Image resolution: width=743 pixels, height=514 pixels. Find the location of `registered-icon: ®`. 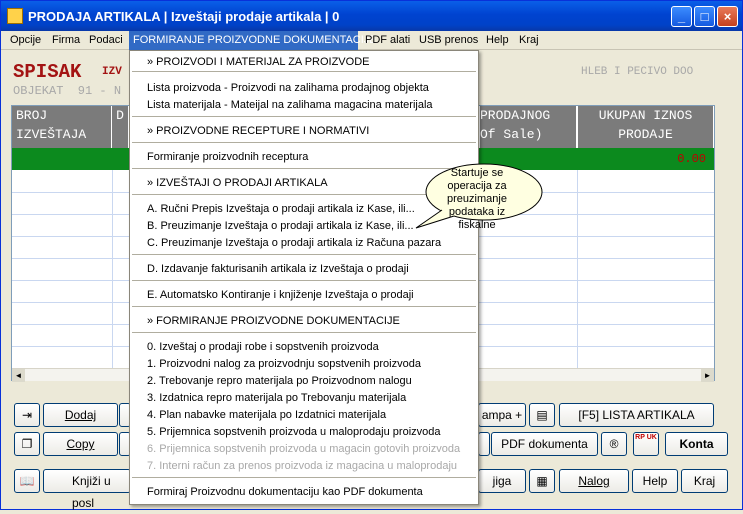

registered-icon: ® is located at coordinates (614, 444).